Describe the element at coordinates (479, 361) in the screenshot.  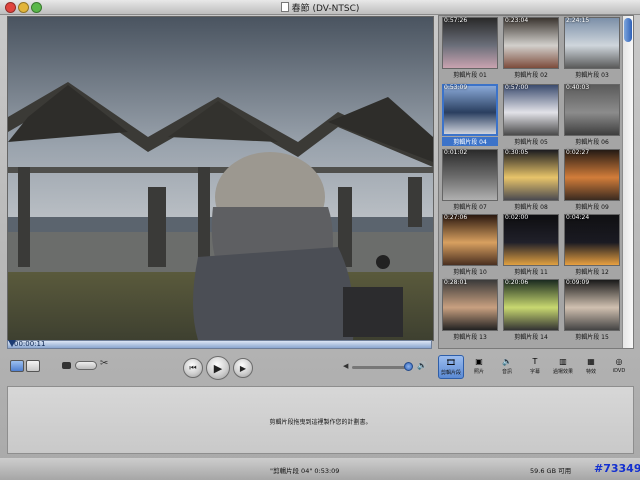
I see `photo-icon: ▣` at that location.